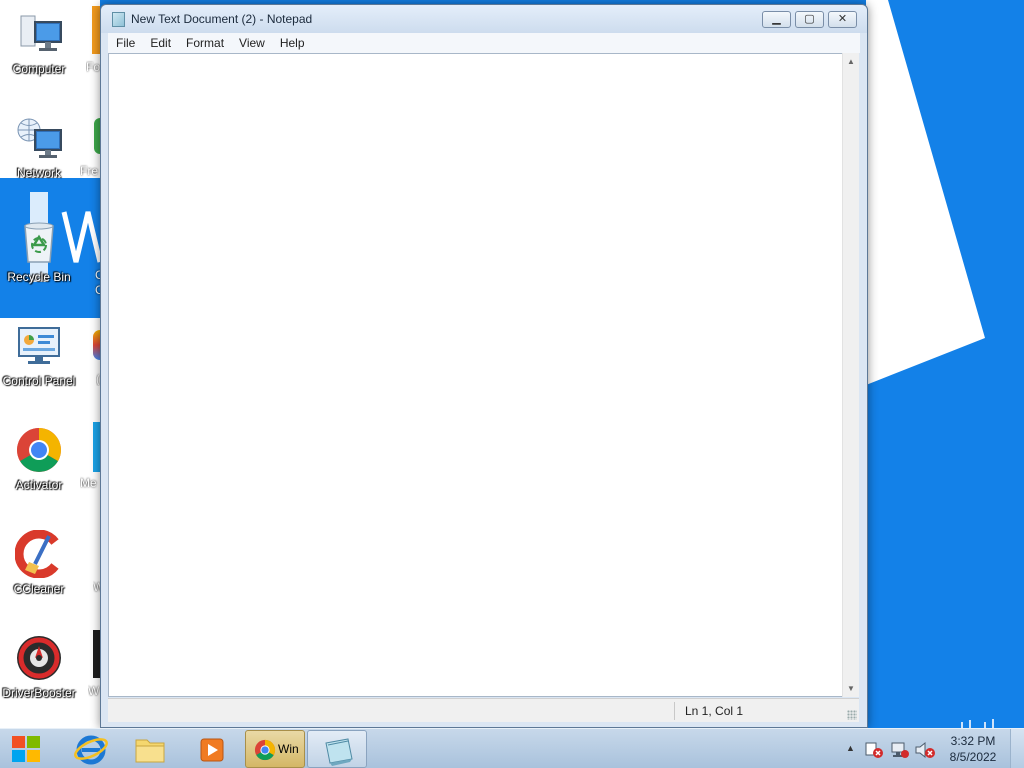 The width and height of the screenshot is (1024, 768). I want to click on desktop-icon-ccleaner: CCleaner, so click(39, 572).